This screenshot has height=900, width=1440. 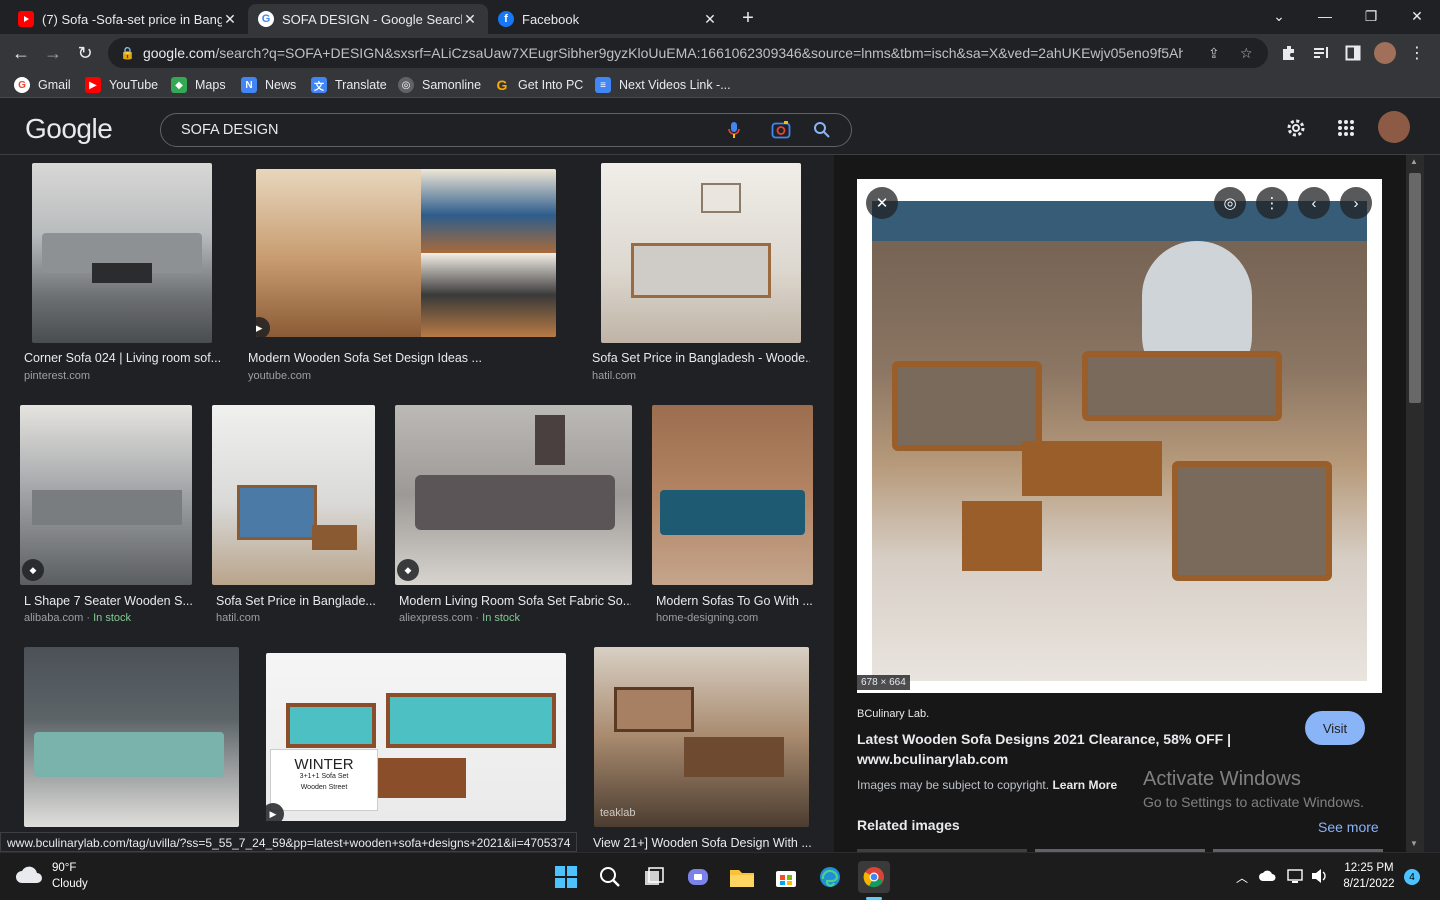 What do you see at coordinates (1414, 161) in the screenshot?
I see `scroll-up-arrow-icon: ▲` at bounding box center [1414, 161].